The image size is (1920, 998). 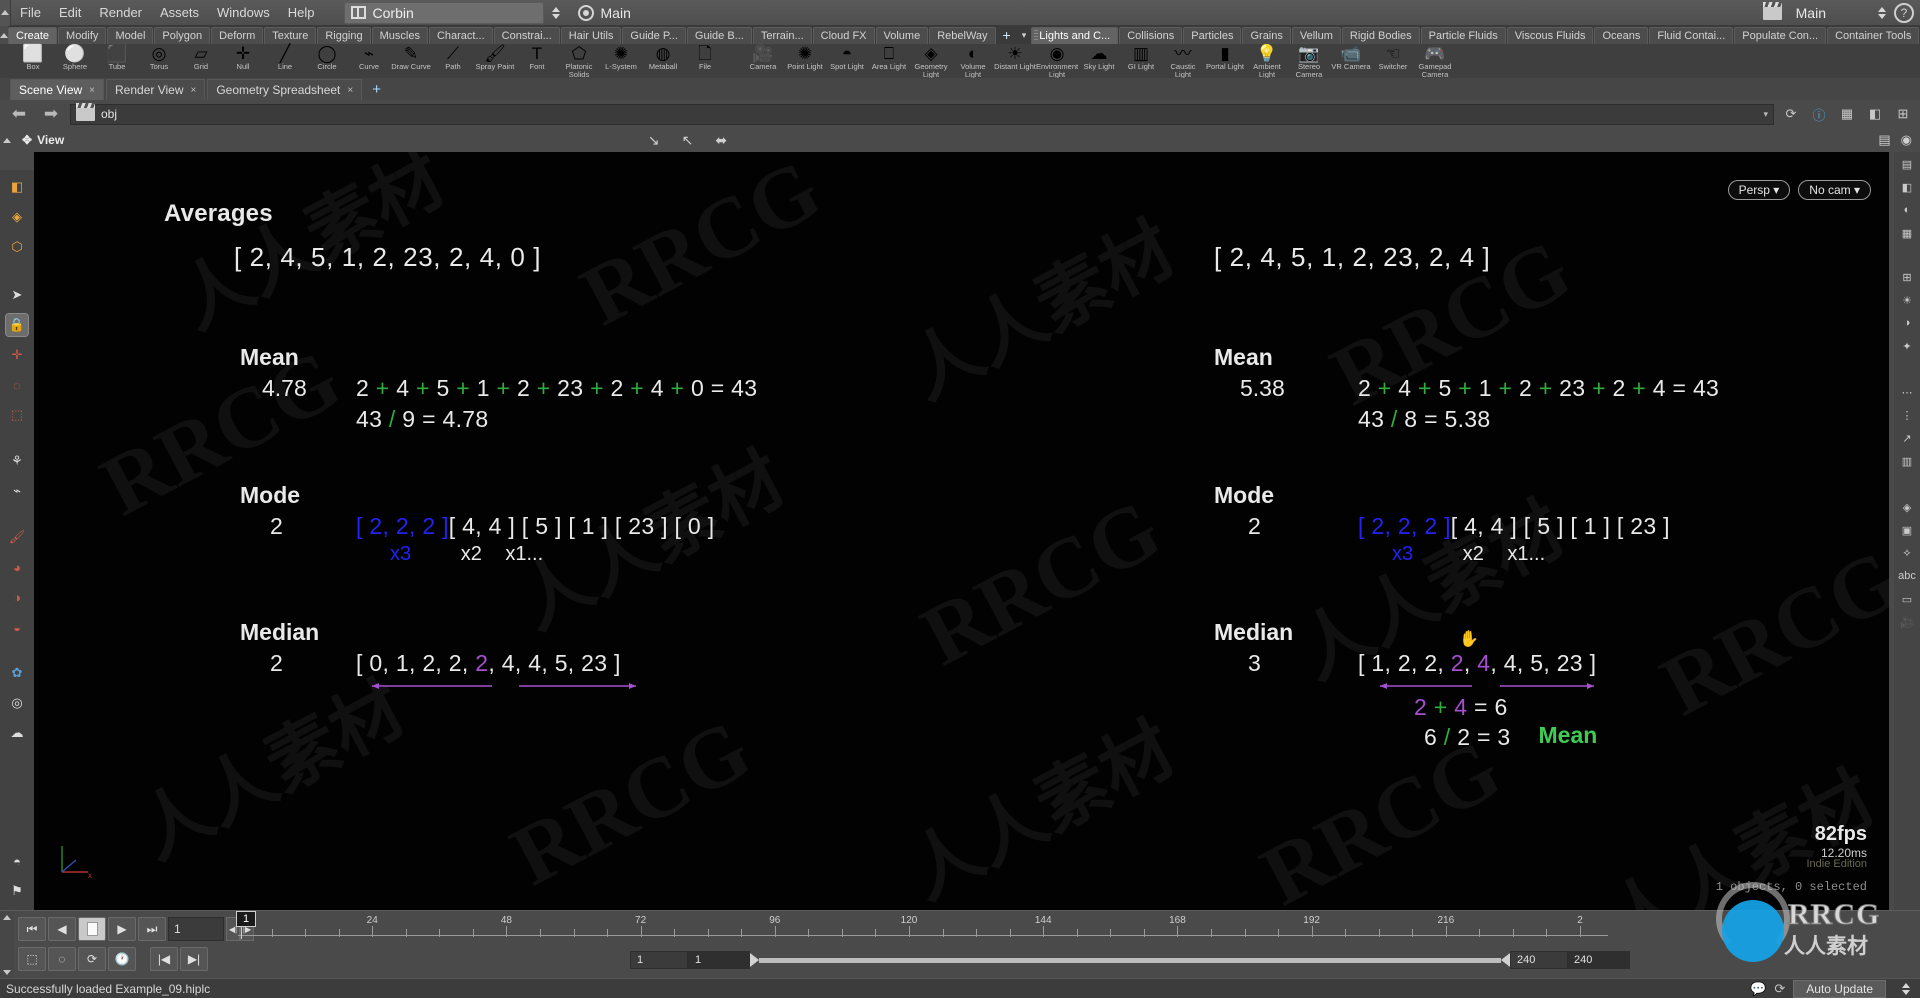 I want to click on help-icon: ?, so click(x=1904, y=12).